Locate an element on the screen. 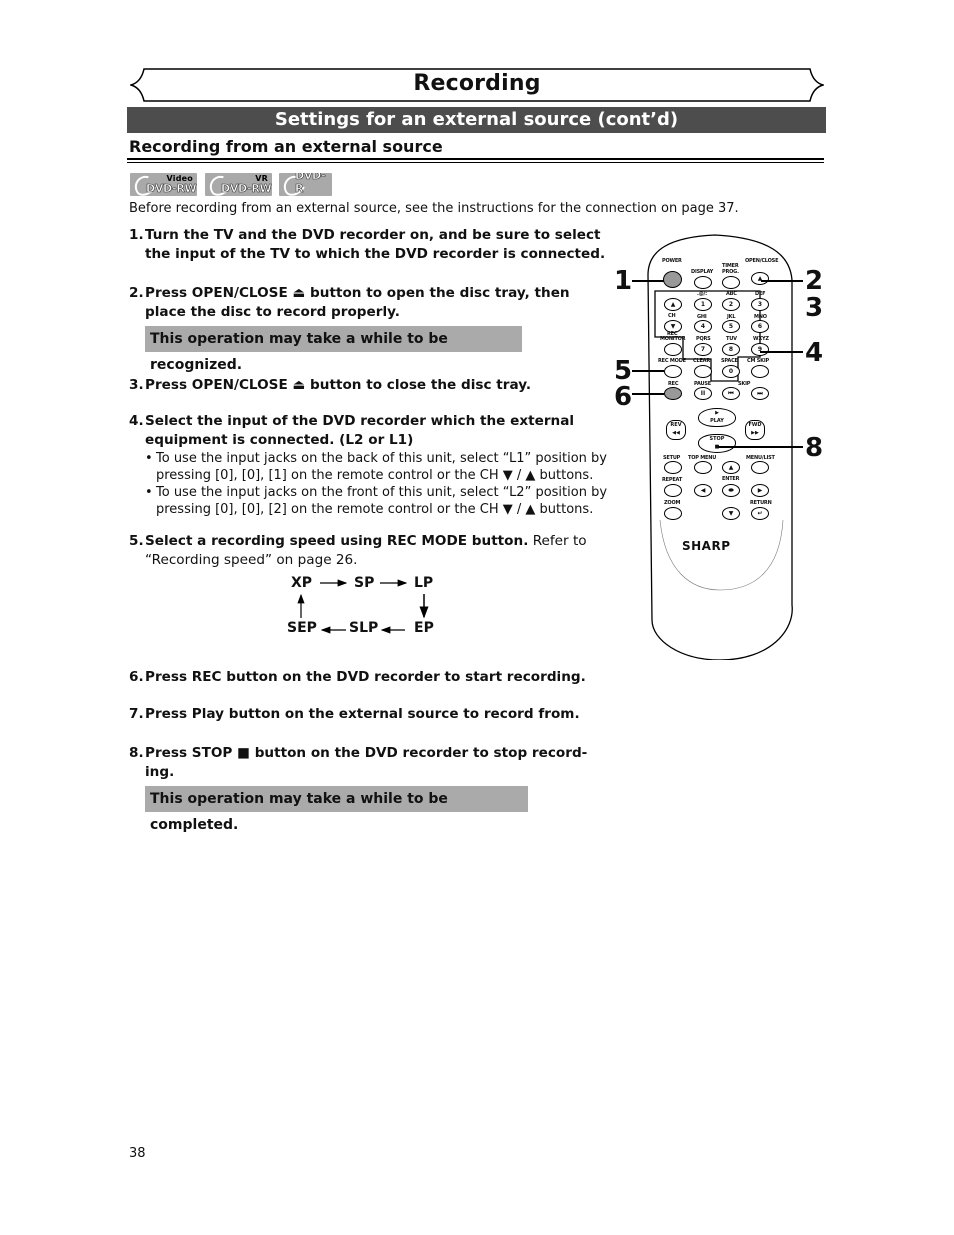 Image resolution: width=954 pixels, height=1235 pixels. speed-arrows is located at coordinates (363, 606).